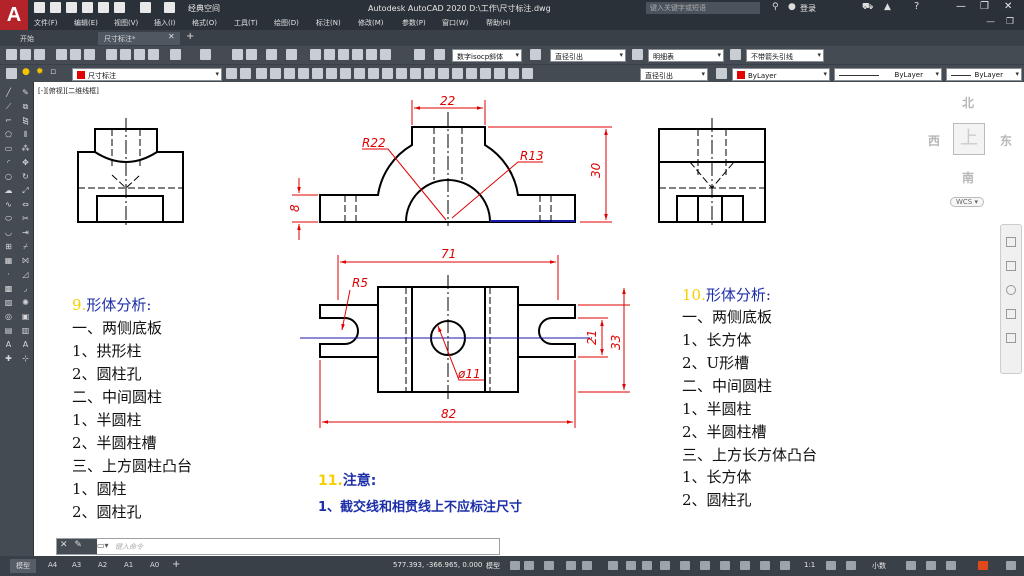 Image resolution: width=1024 pixels, height=576 pixels. I want to click on command-line: ✕ ✎ ▭▾ 键入命令, so click(278, 546).